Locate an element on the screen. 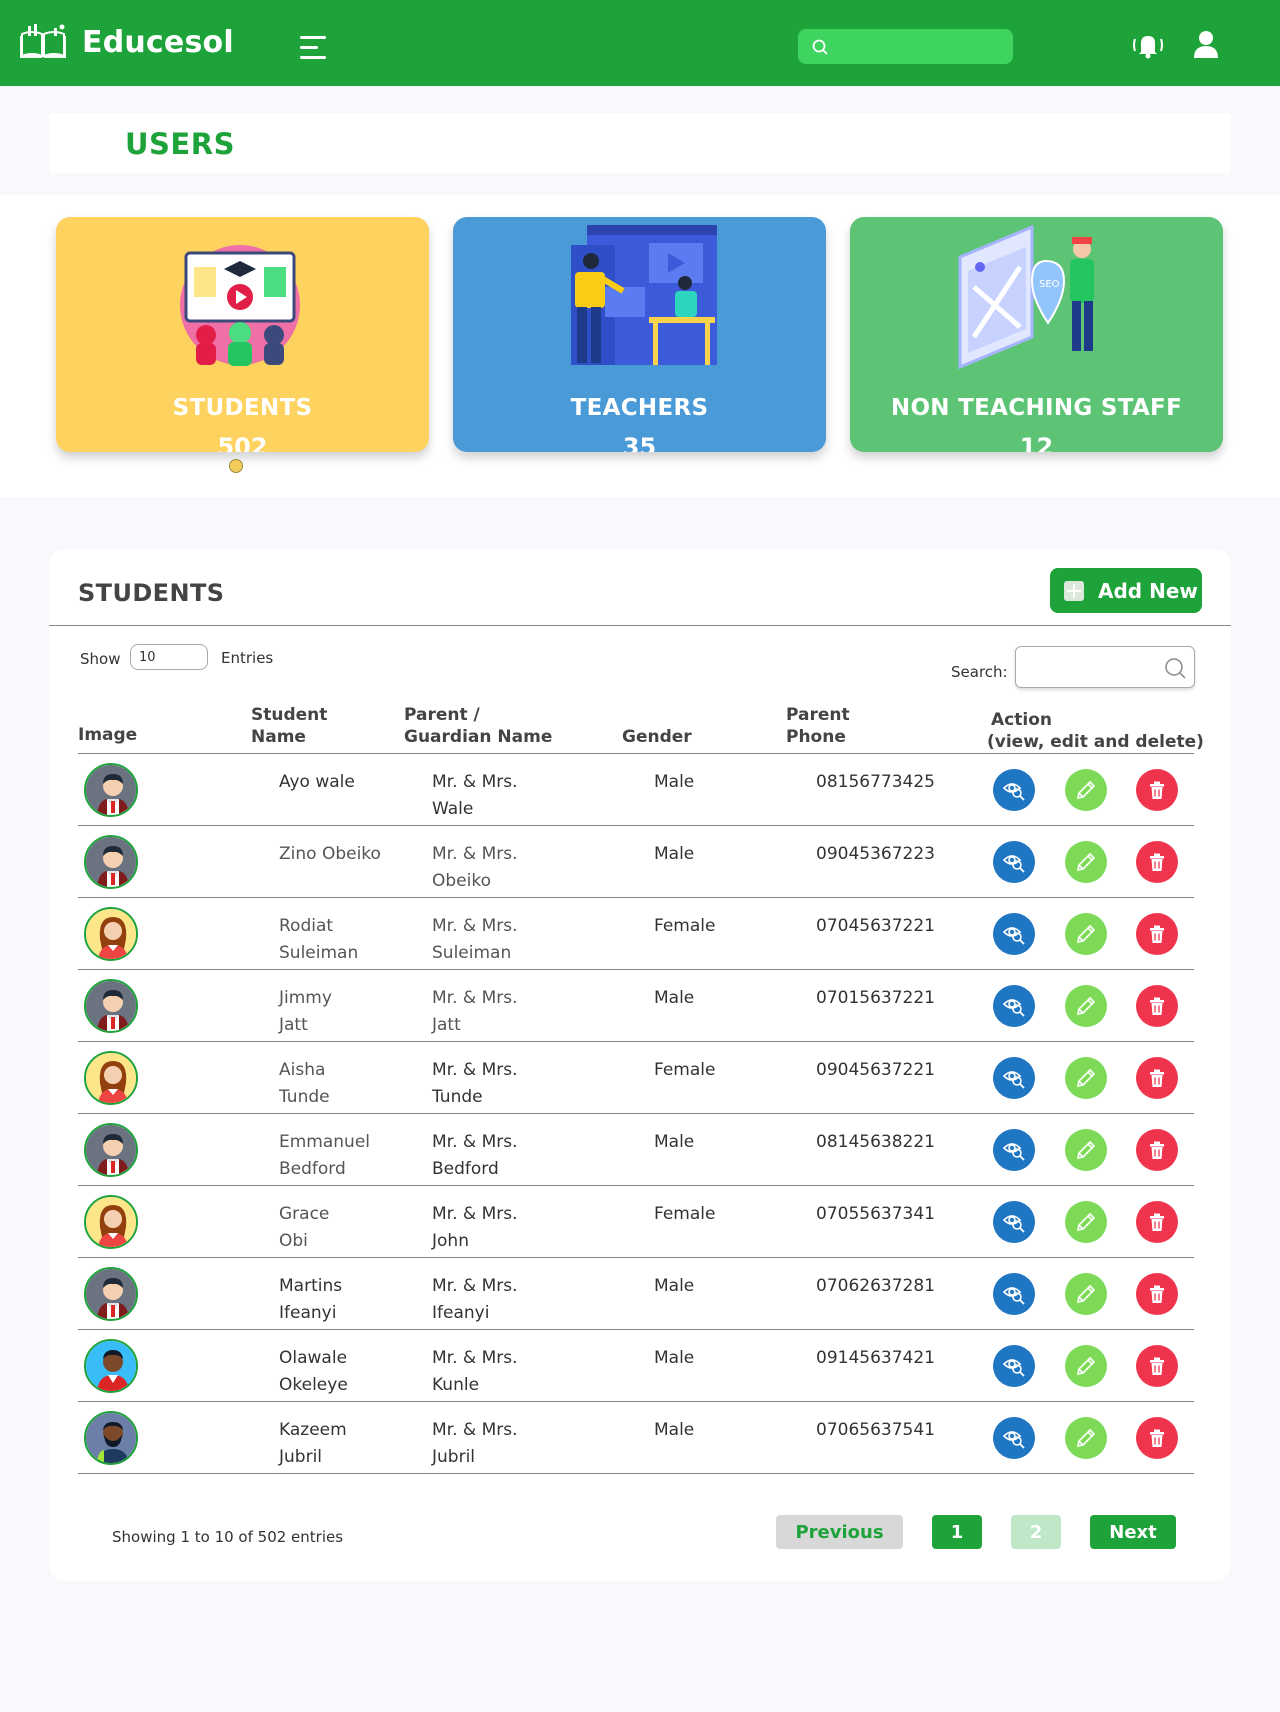  card-count: 35 is located at coordinates (639, 442).